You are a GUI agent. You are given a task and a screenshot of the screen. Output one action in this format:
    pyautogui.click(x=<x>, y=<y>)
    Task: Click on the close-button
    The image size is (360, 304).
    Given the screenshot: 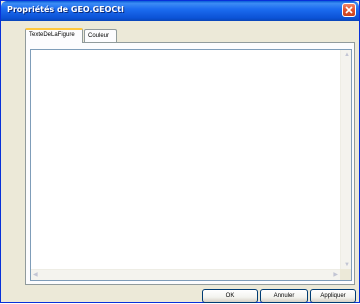 What is the action you would take?
    pyautogui.click(x=349, y=10)
    